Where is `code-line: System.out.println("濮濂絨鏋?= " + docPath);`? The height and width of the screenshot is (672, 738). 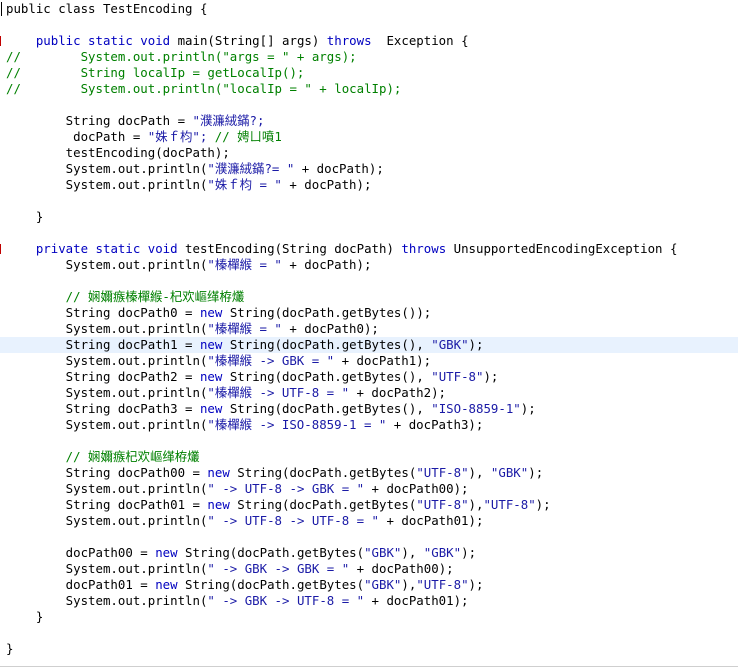
code-line: System.out.println("濮濂絨鏋?= " + docPath); is located at coordinates (369, 169).